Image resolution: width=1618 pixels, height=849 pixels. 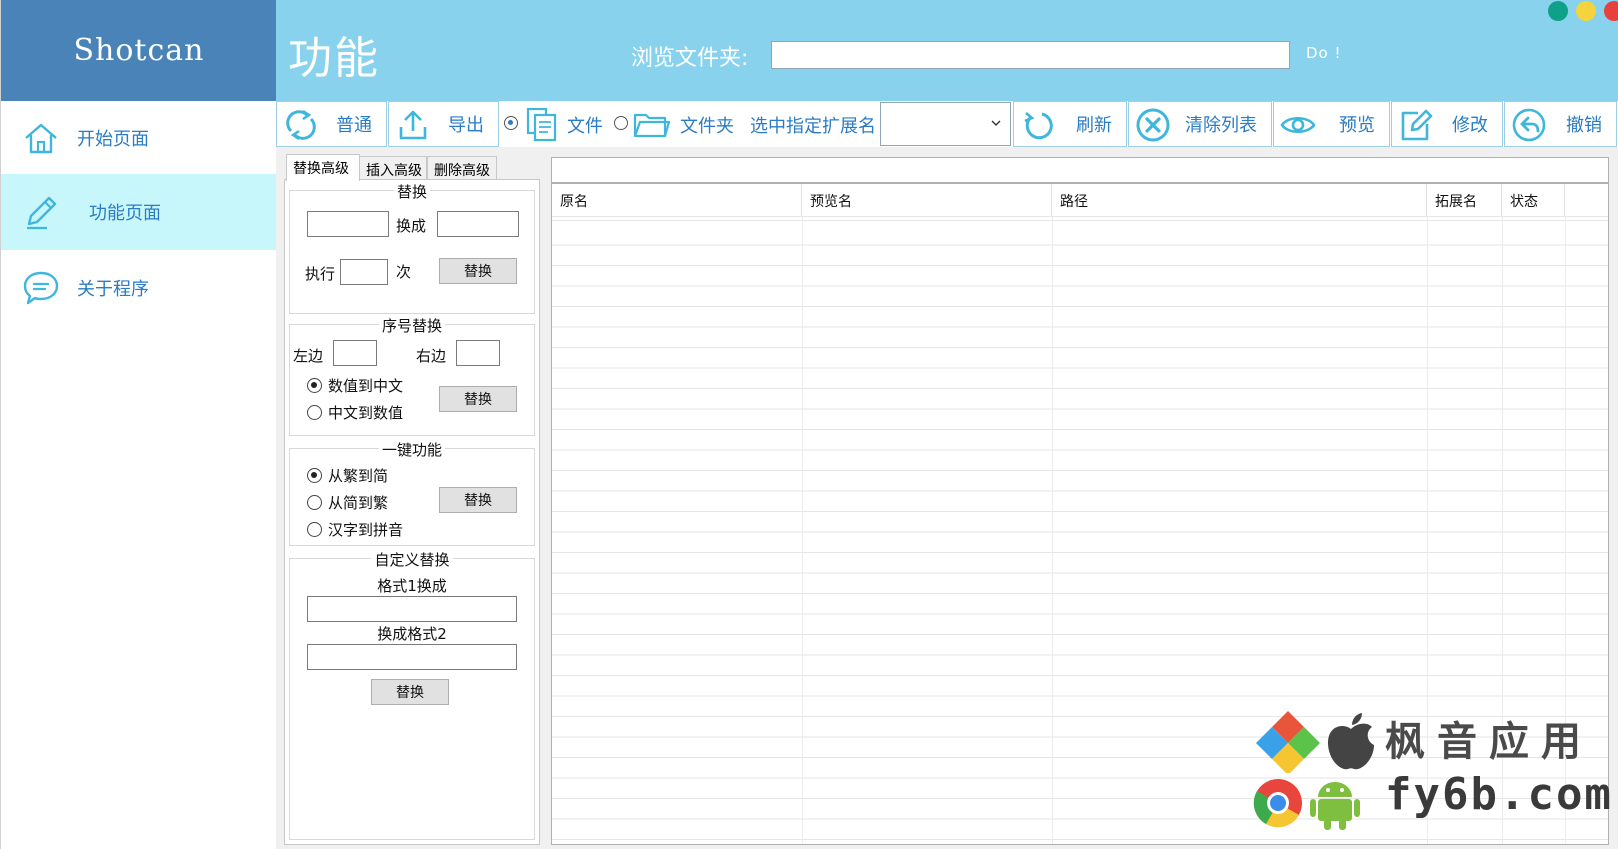 What do you see at coordinates (690, 58) in the screenshot?
I see `browse-folder-label: 浏览文件夹:` at bounding box center [690, 58].